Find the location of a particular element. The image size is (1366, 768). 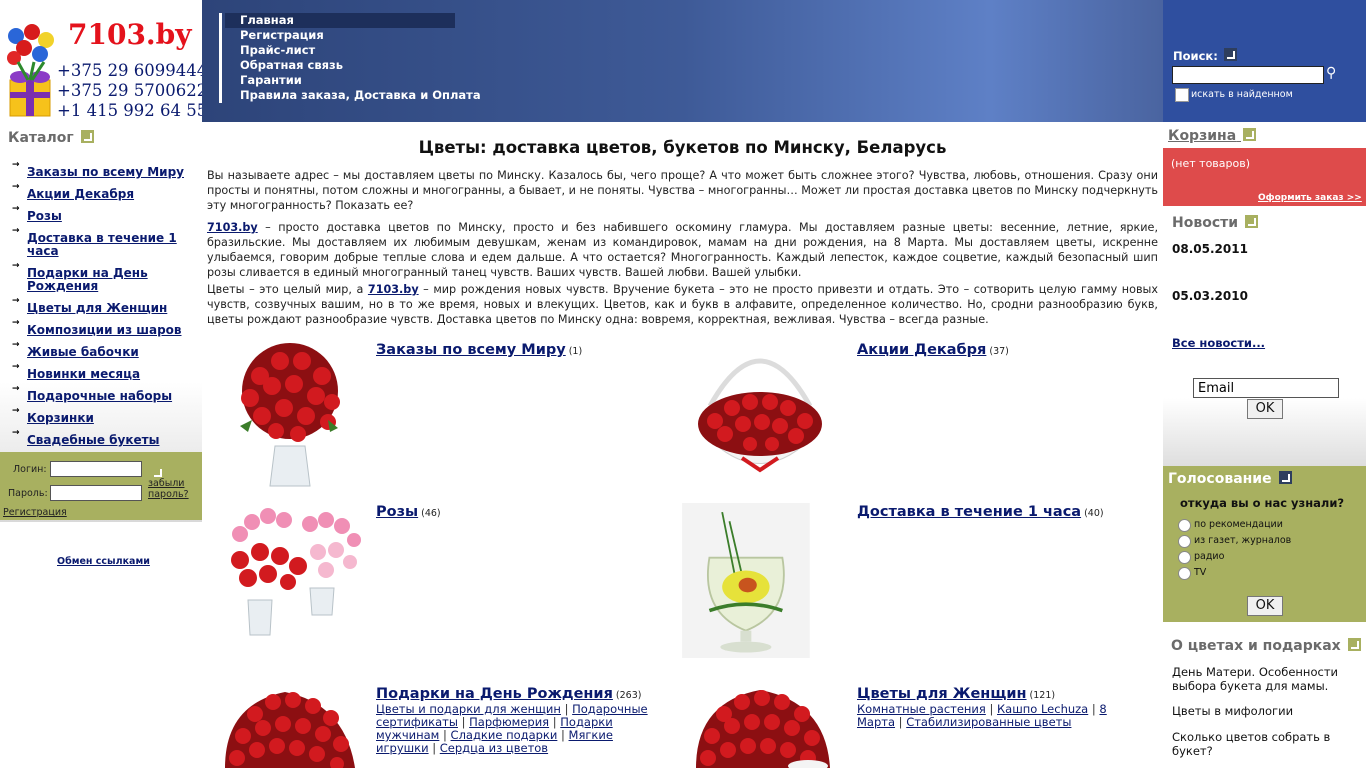

nav-home: Главная is located at coordinates (340, 20).